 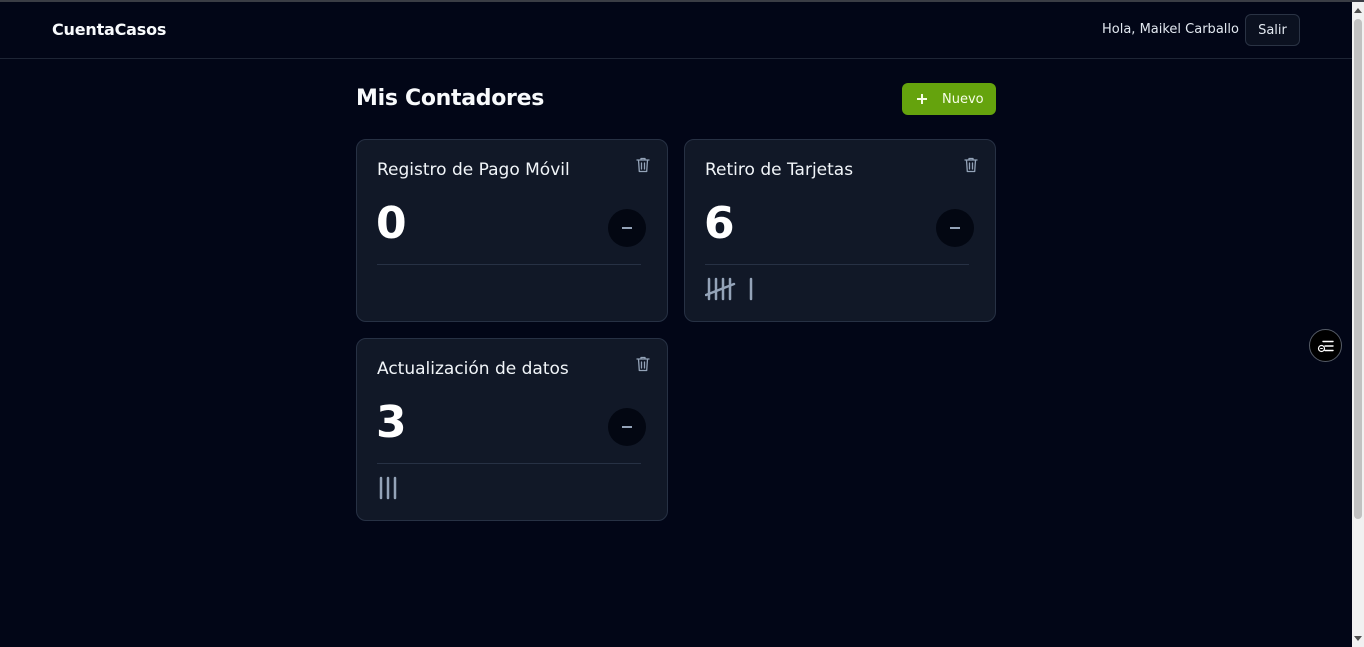 I want to click on accessibility-list-icon, so click(x=1325, y=346).